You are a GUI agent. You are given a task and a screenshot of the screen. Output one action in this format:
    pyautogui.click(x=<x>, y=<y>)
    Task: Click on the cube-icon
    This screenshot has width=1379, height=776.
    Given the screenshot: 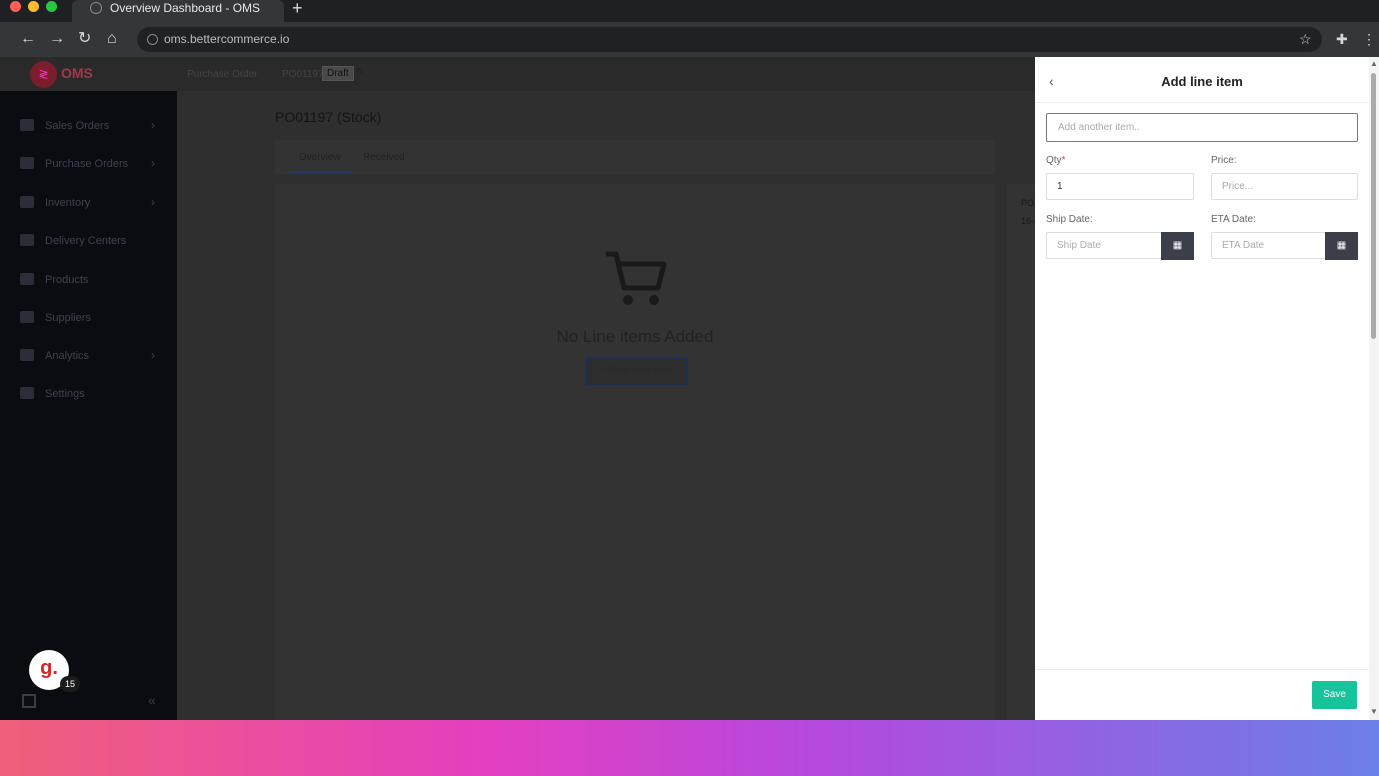 What is the action you would take?
    pyautogui.click(x=27, y=279)
    